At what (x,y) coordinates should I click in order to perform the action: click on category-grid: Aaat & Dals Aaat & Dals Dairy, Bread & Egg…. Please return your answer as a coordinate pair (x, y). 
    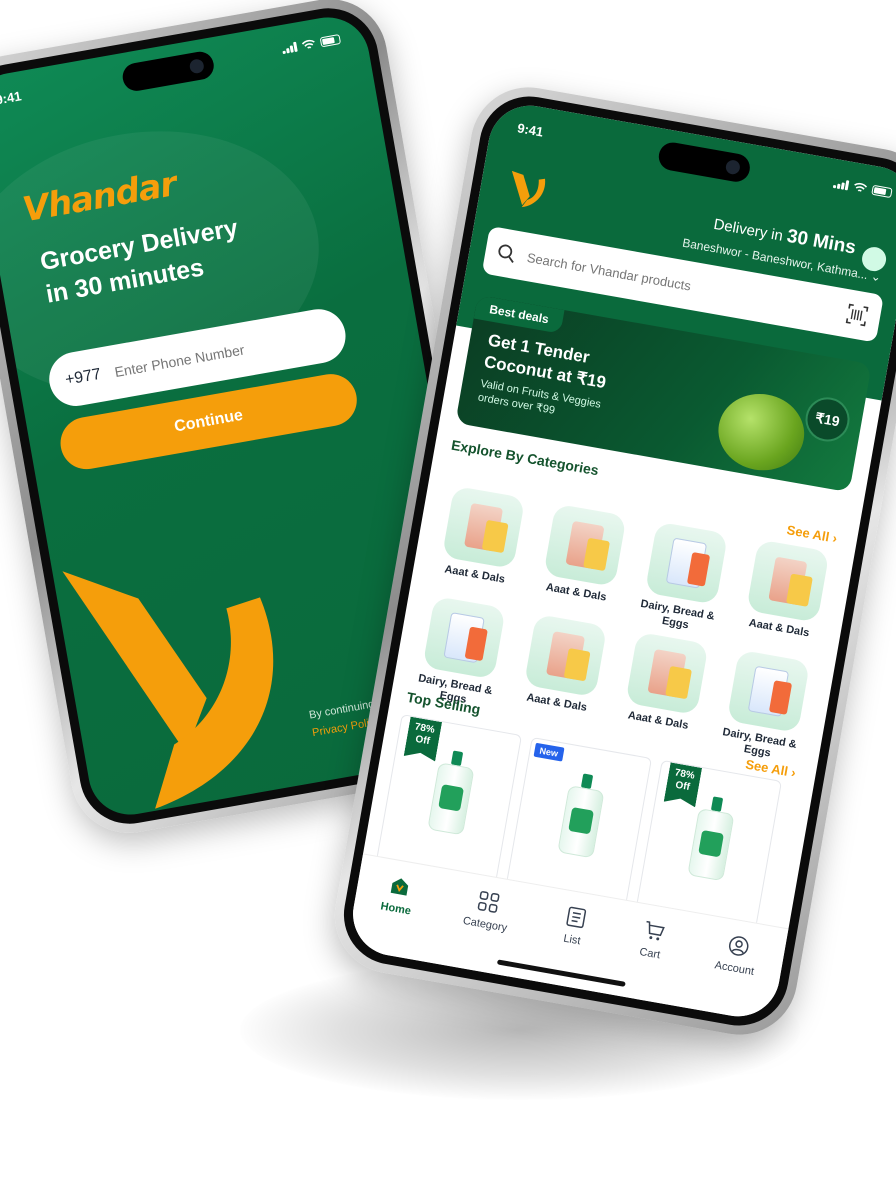
    Looking at the image, I should click on (622, 625).